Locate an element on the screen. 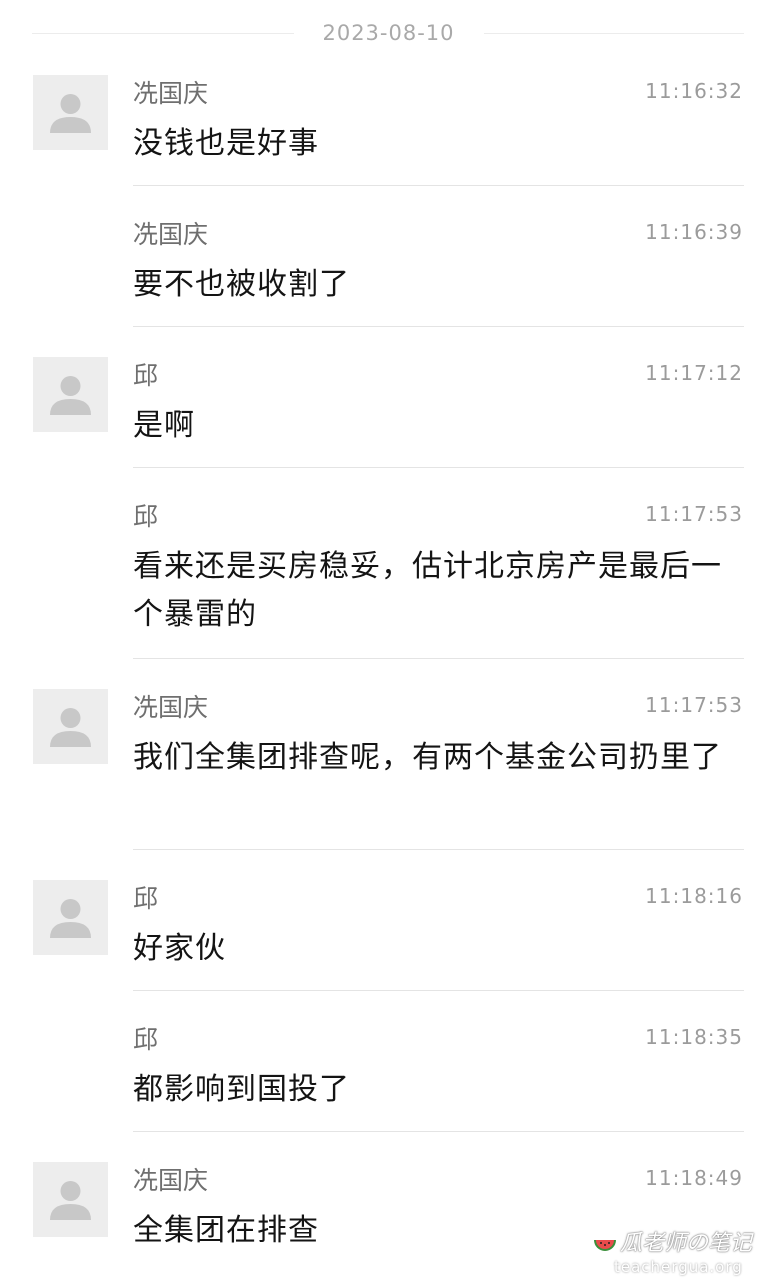  message-time: 11:16:39 is located at coordinates (694, 232).